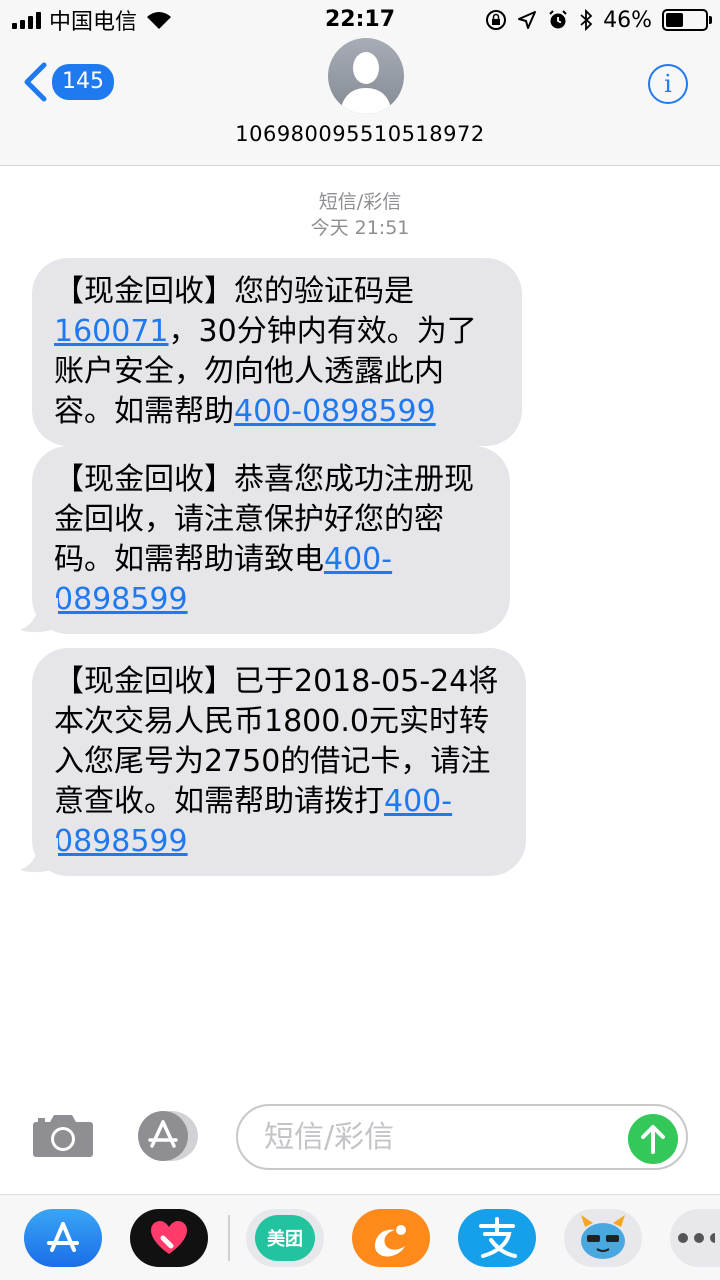 Image resolution: width=720 pixels, height=1280 pixels. I want to click on meituan-icon: 美团, so click(285, 1238).